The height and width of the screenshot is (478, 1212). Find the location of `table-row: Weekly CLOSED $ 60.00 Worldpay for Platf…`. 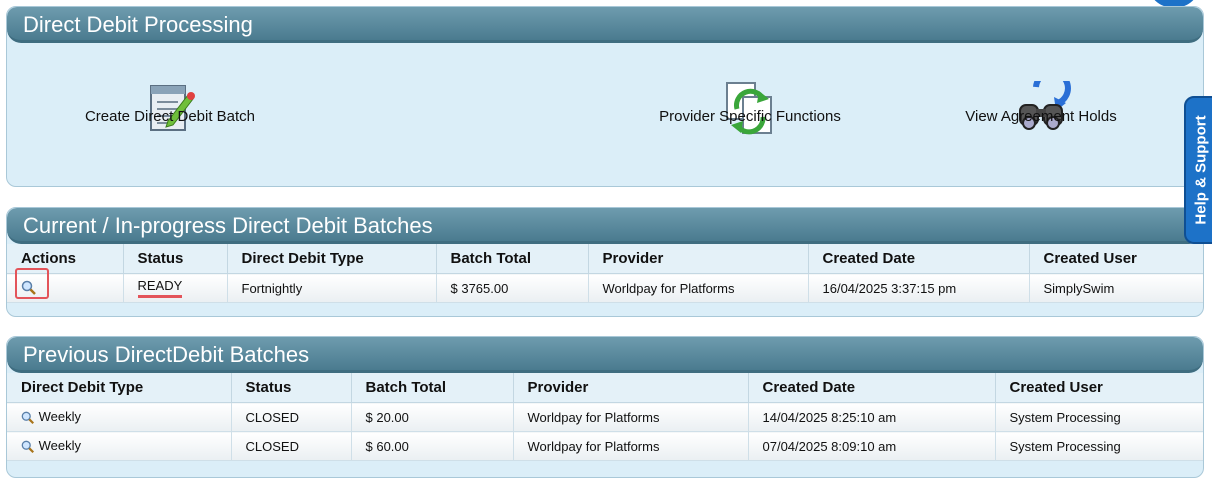

table-row: Weekly CLOSED $ 60.00 Worldpay for Platf… is located at coordinates (605, 446).